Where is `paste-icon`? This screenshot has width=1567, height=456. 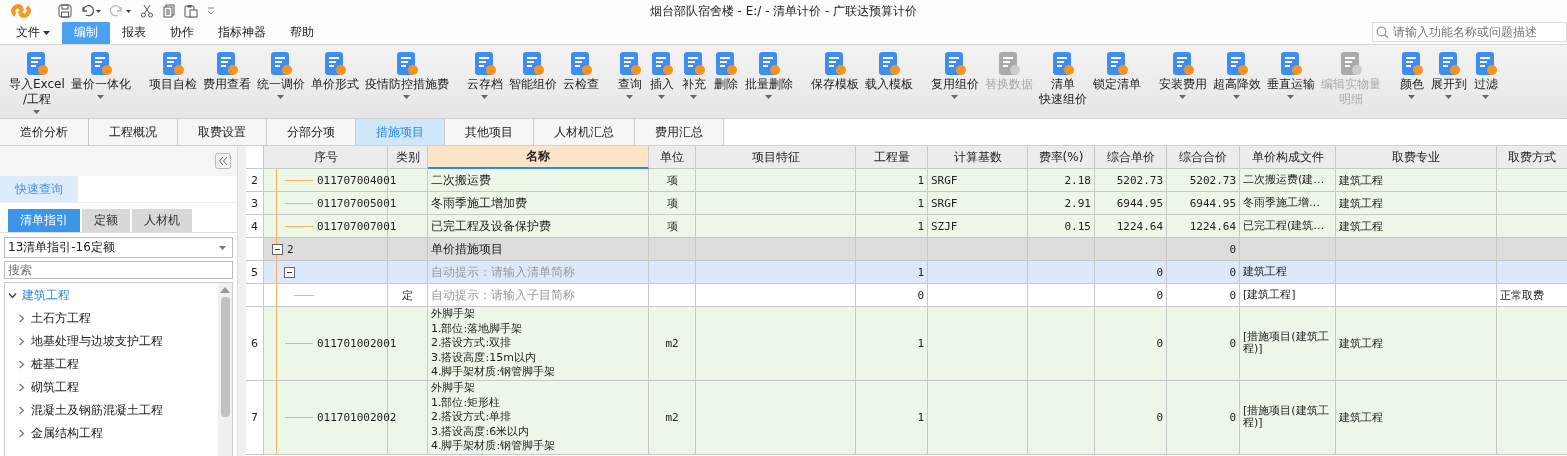 paste-icon is located at coordinates (191, 11).